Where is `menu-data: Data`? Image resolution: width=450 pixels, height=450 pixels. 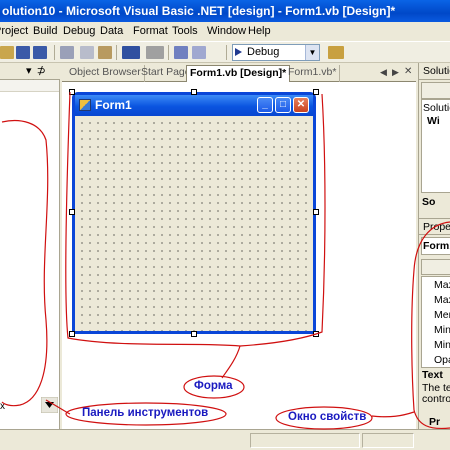
menu-data: Data is located at coordinates (111, 31).